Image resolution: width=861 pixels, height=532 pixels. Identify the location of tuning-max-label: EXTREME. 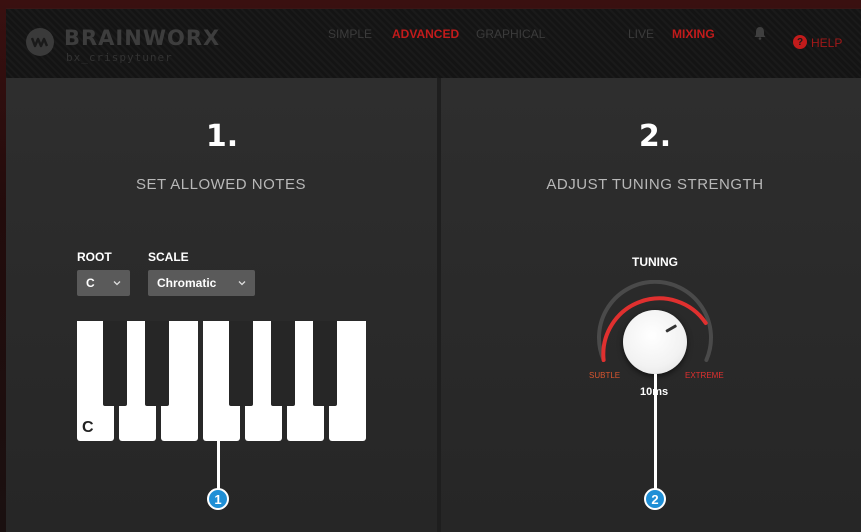
(704, 375).